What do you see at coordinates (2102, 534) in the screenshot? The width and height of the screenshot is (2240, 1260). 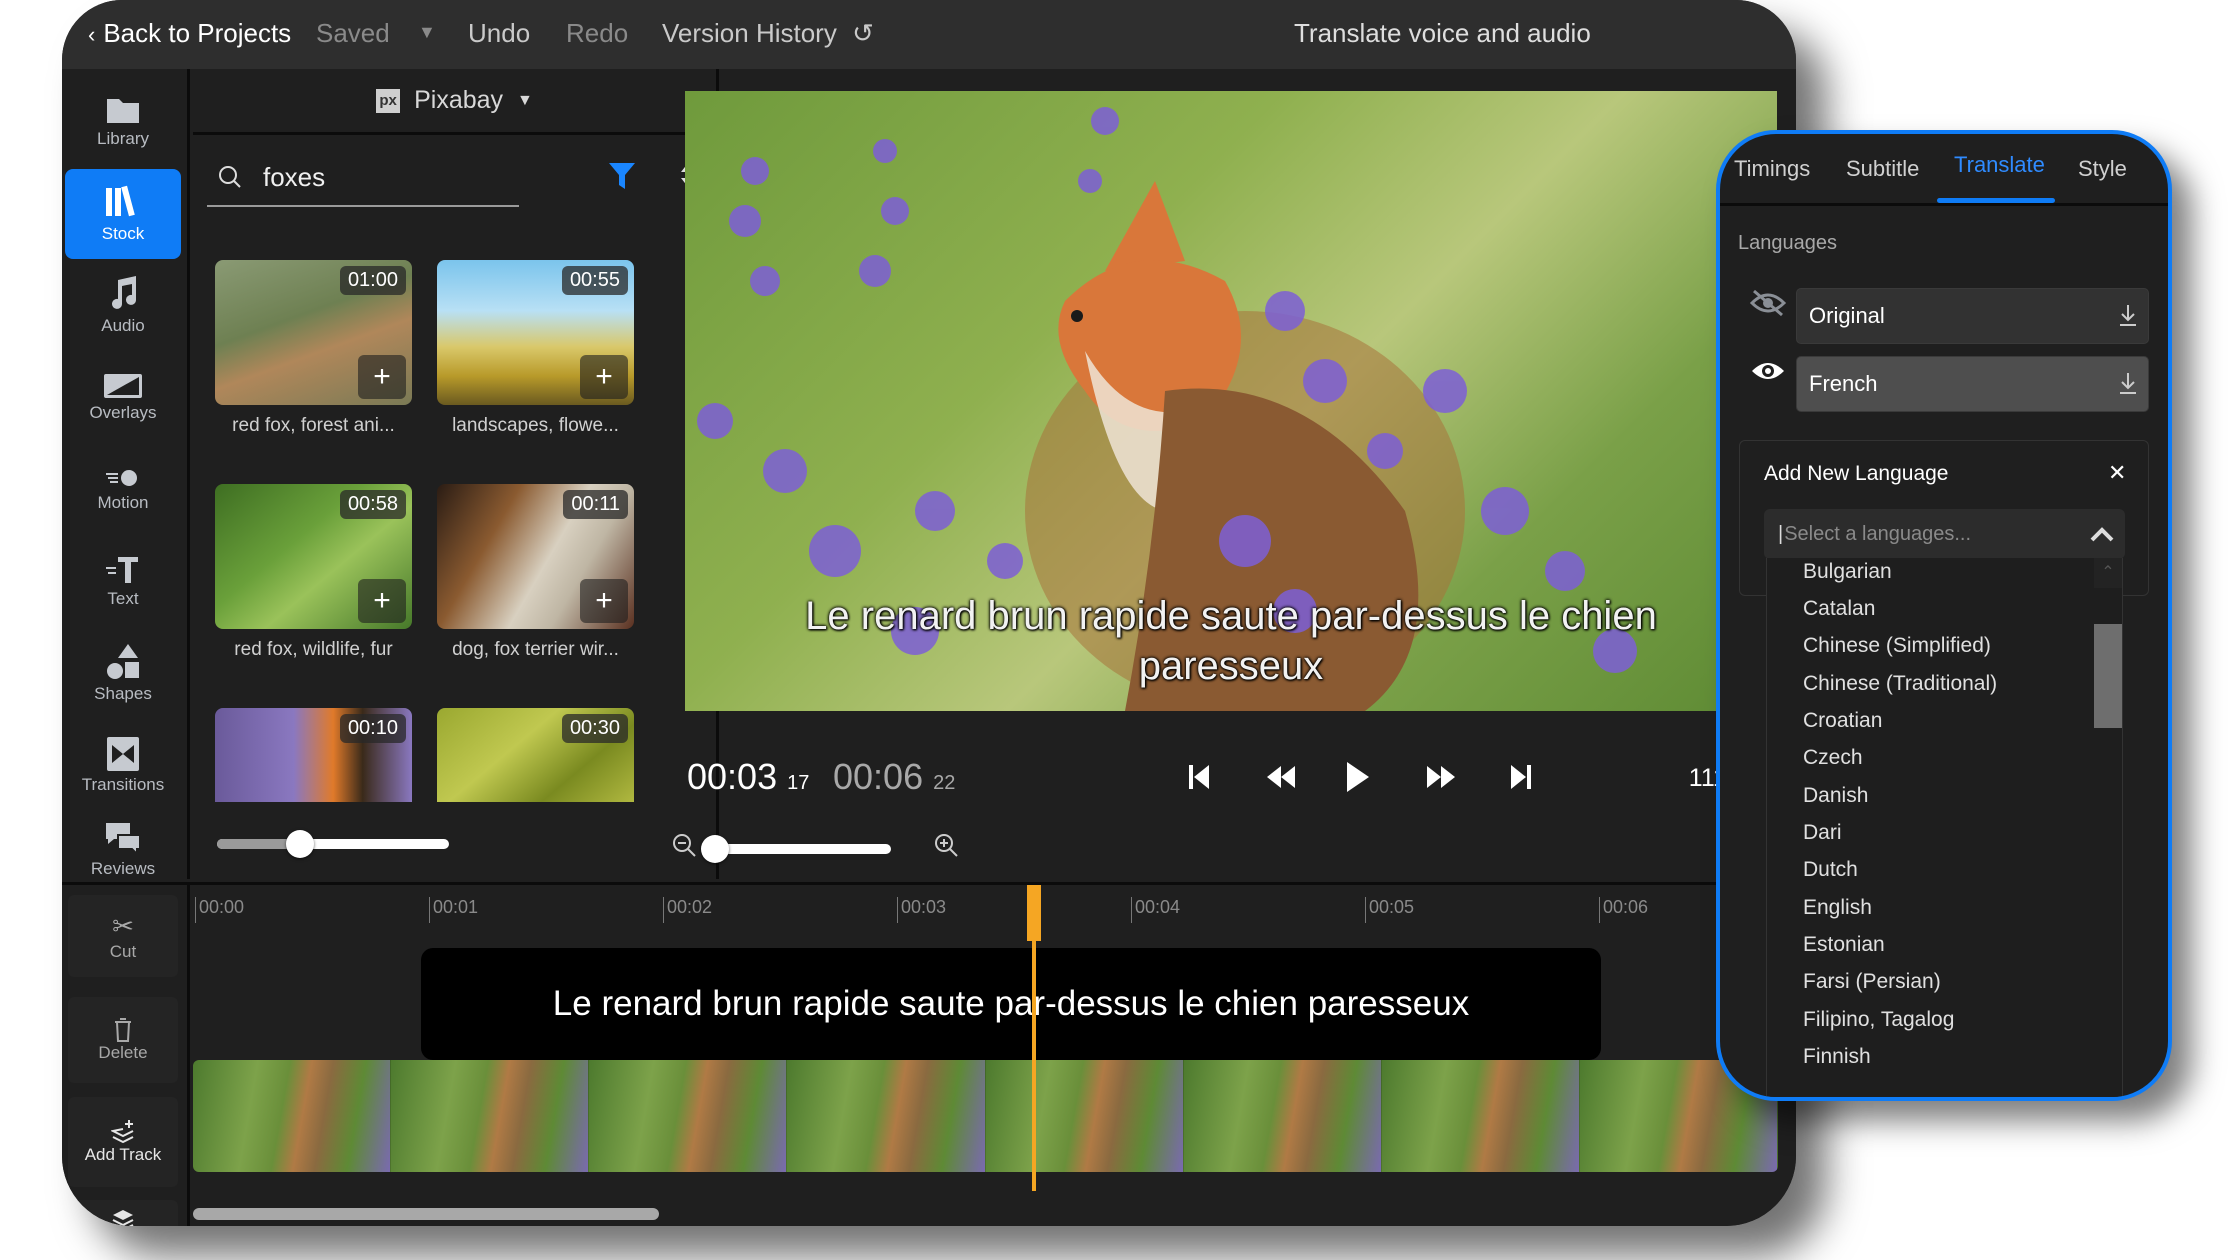 I see `chevron-up-icon` at bounding box center [2102, 534].